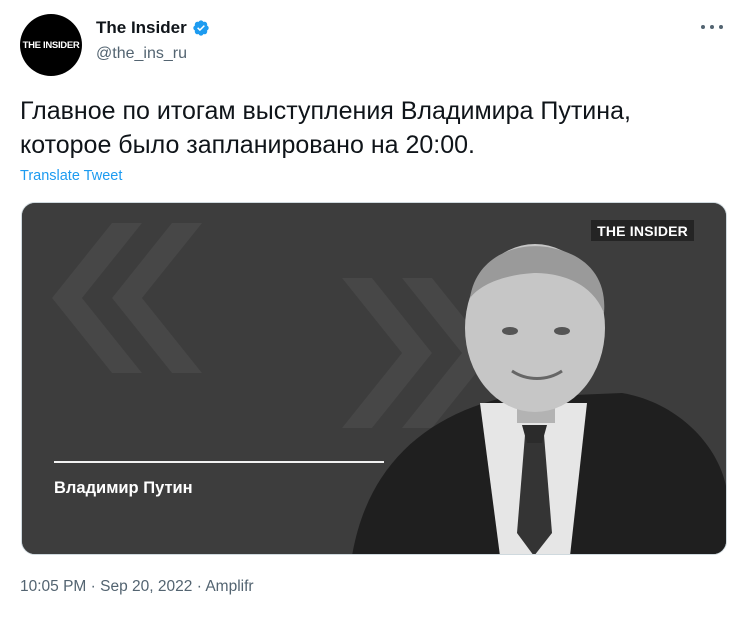  Describe the element at coordinates (53, 586) in the screenshot. I see `tweet-time: 10:05 PM` at that location.